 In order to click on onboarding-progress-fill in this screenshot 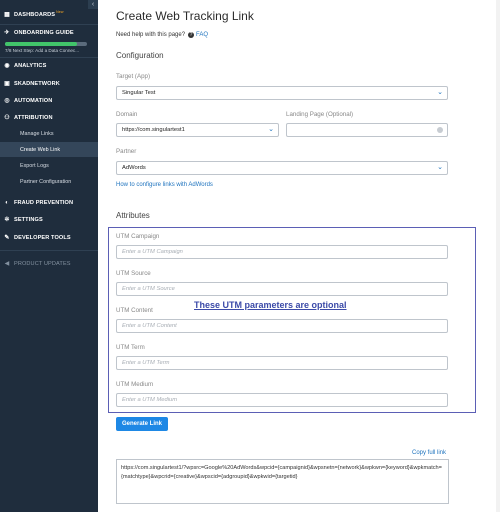, I will do `click(41, 44)`.